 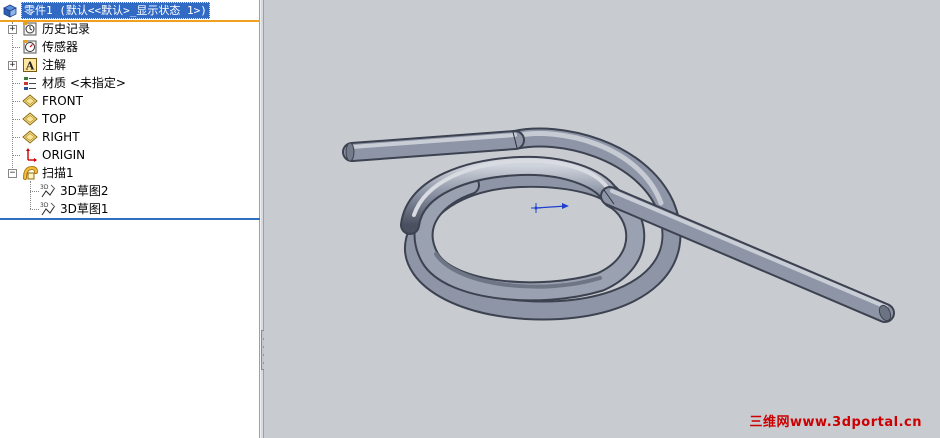 I want to click on origin-icon, so click(x=31, y=155).